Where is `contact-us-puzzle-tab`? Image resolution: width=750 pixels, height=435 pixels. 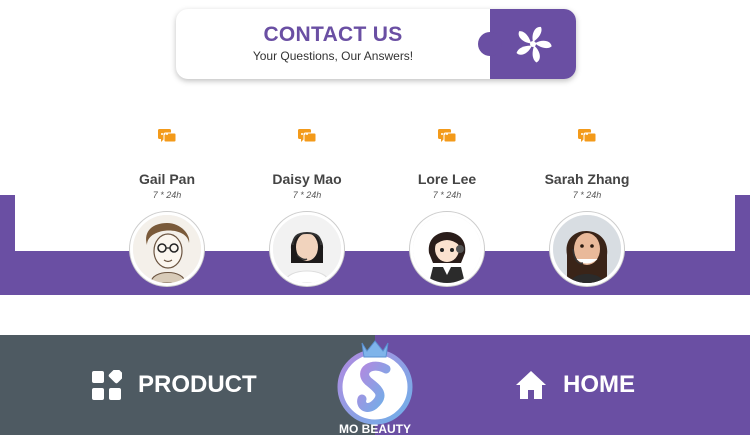
contact-us-puzzle-tab is located at coordinates (527, 44).